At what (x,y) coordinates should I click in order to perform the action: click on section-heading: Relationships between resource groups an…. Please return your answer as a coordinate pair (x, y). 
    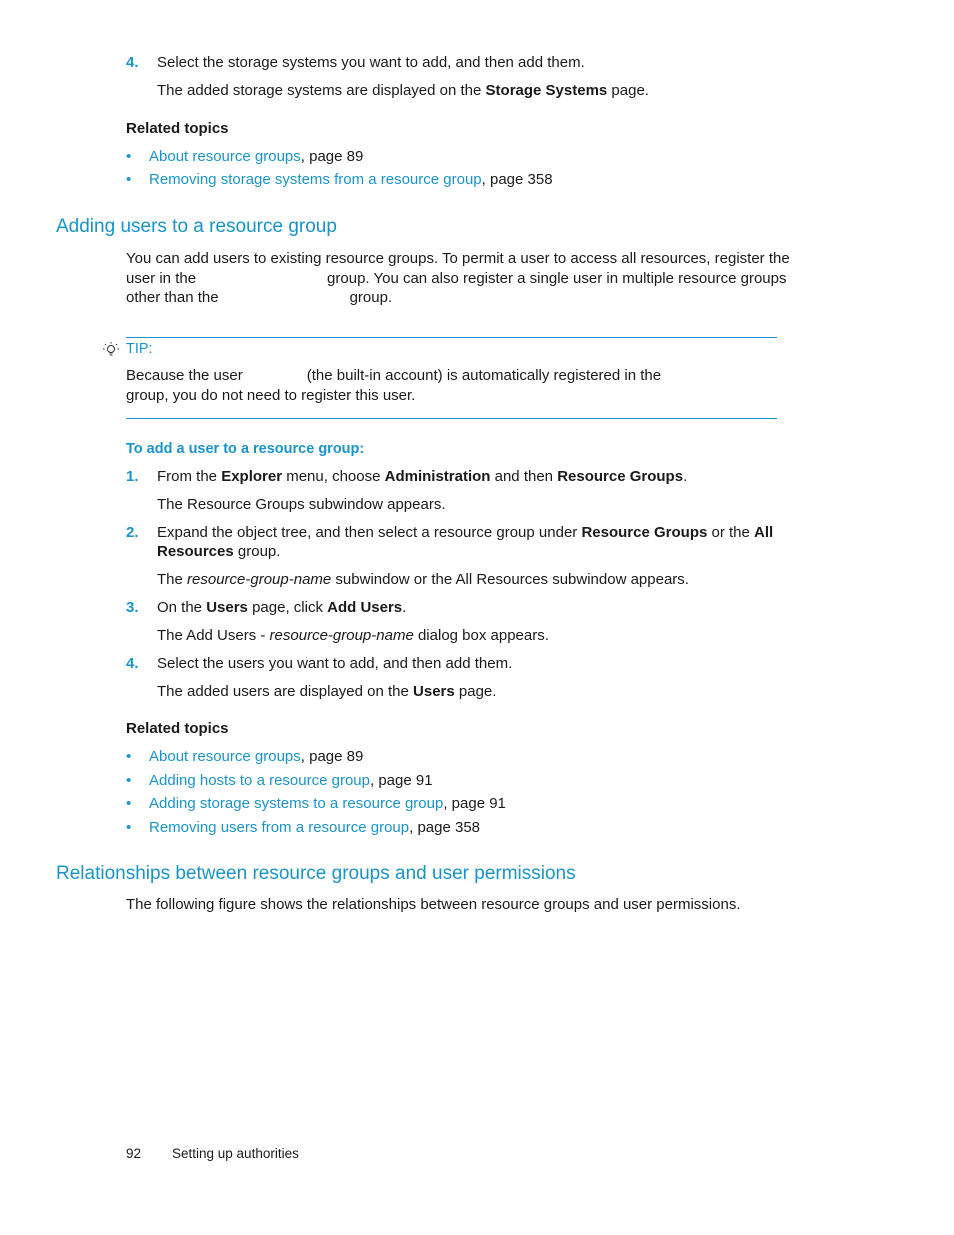
    Looking at the image, I should click on (316, 873).